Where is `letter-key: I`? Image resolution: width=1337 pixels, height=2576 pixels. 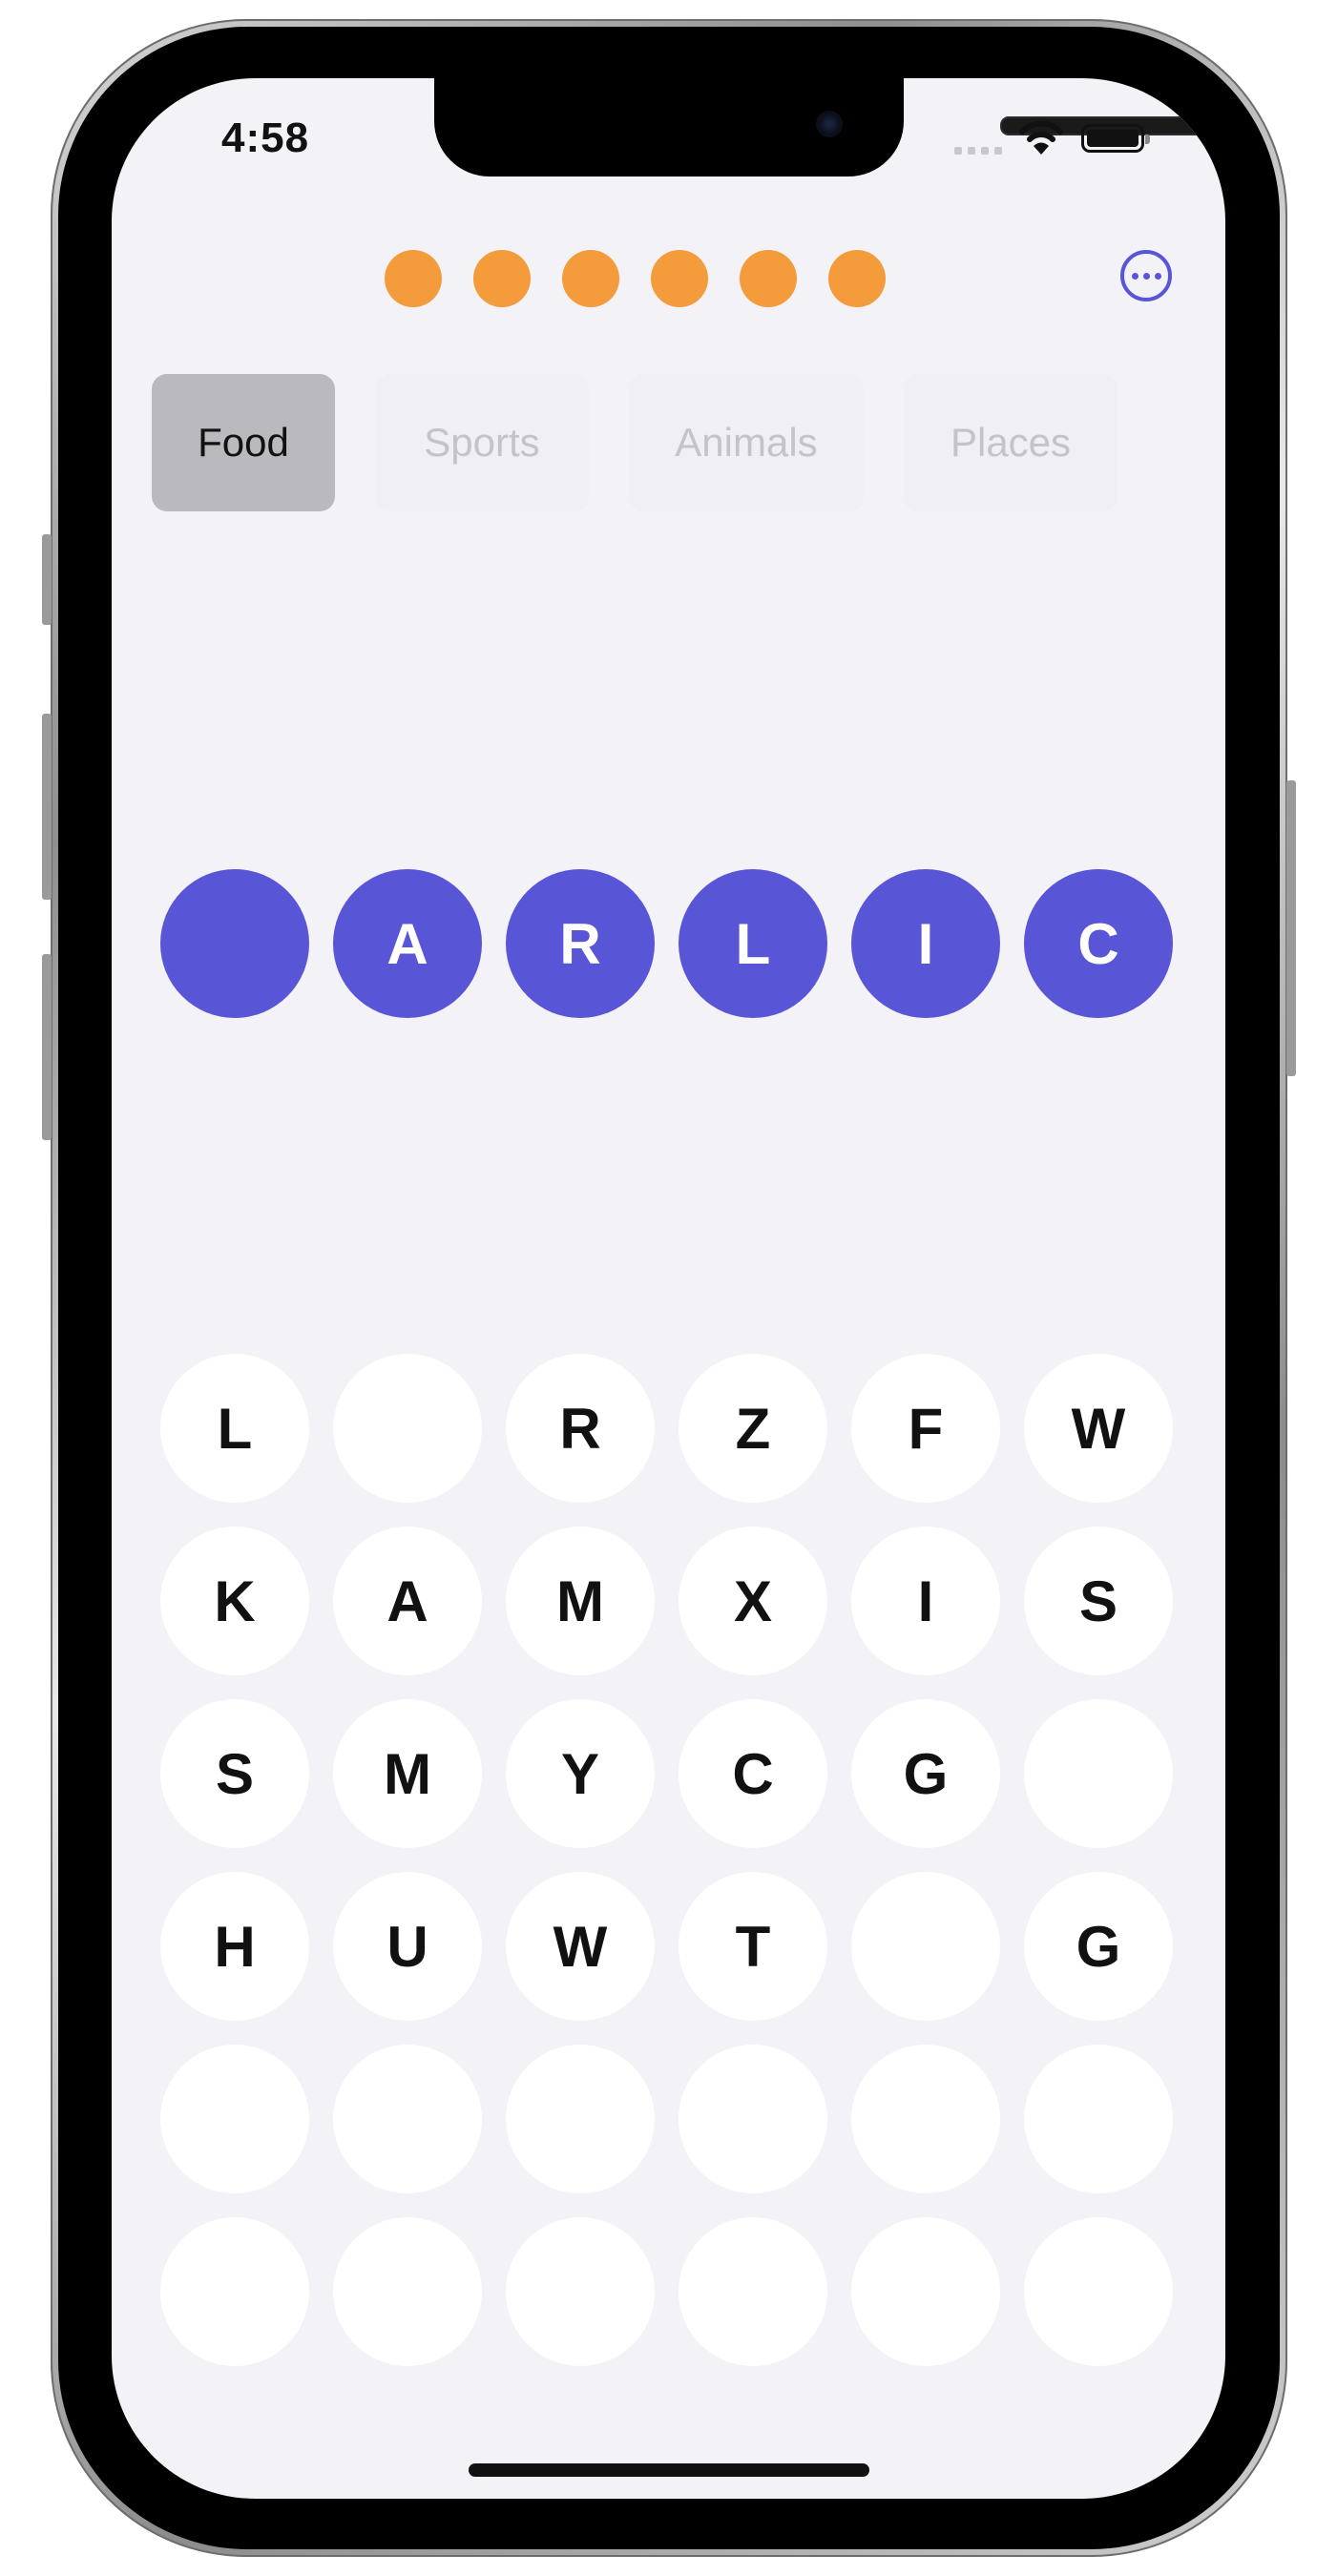 letter-key: I is located at coordinates (925, 1601).